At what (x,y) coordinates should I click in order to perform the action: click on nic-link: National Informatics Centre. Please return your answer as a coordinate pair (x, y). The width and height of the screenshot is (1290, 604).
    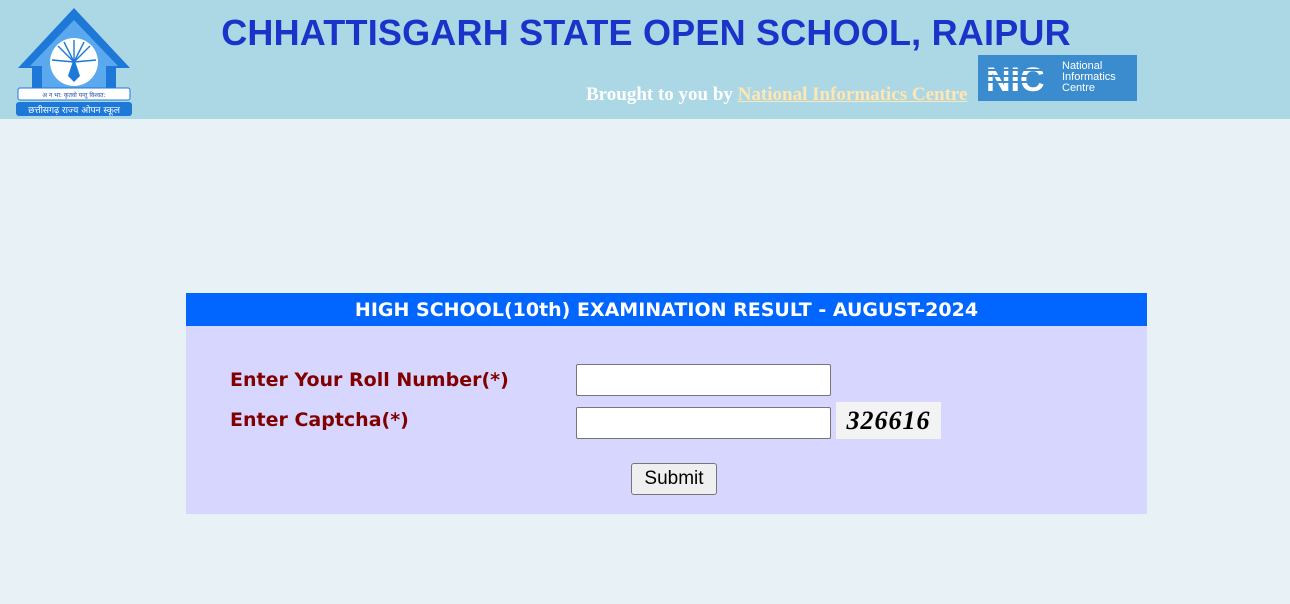
    Looking at the image, I should click on (853, 94).